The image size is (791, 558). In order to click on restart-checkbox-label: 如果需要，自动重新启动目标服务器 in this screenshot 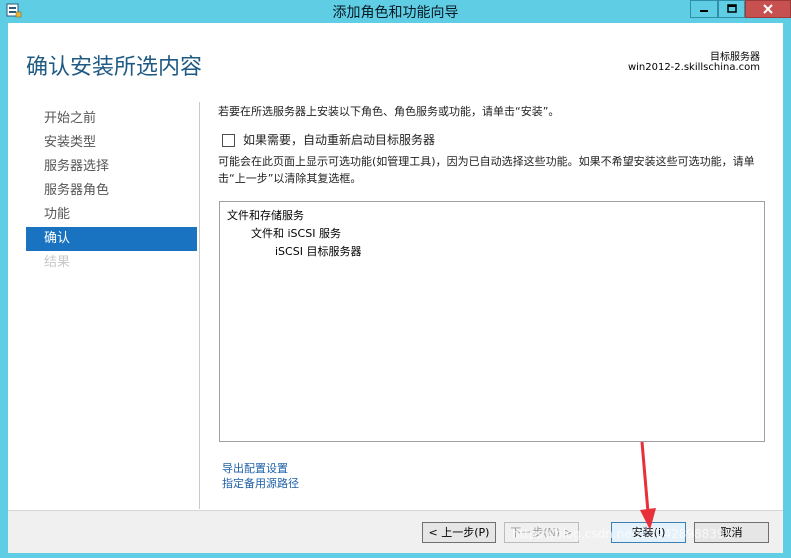, I will do `click(339, 139)`.